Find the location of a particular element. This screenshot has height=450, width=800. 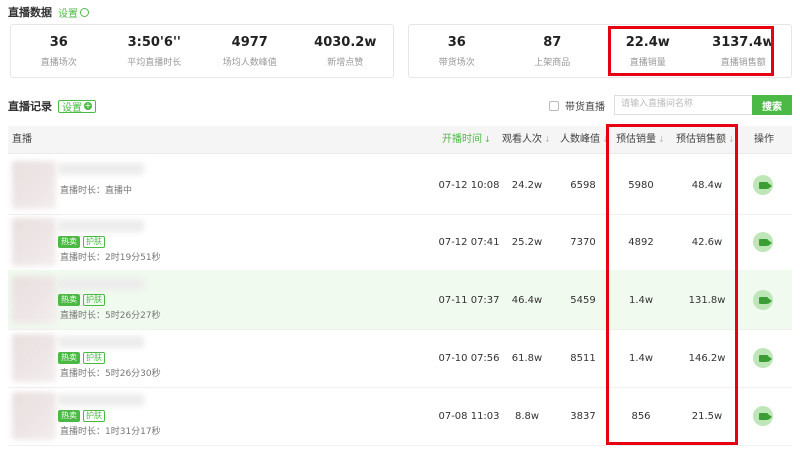

cell-est-revenue: 131.8w is located at coordinates (707, 300).